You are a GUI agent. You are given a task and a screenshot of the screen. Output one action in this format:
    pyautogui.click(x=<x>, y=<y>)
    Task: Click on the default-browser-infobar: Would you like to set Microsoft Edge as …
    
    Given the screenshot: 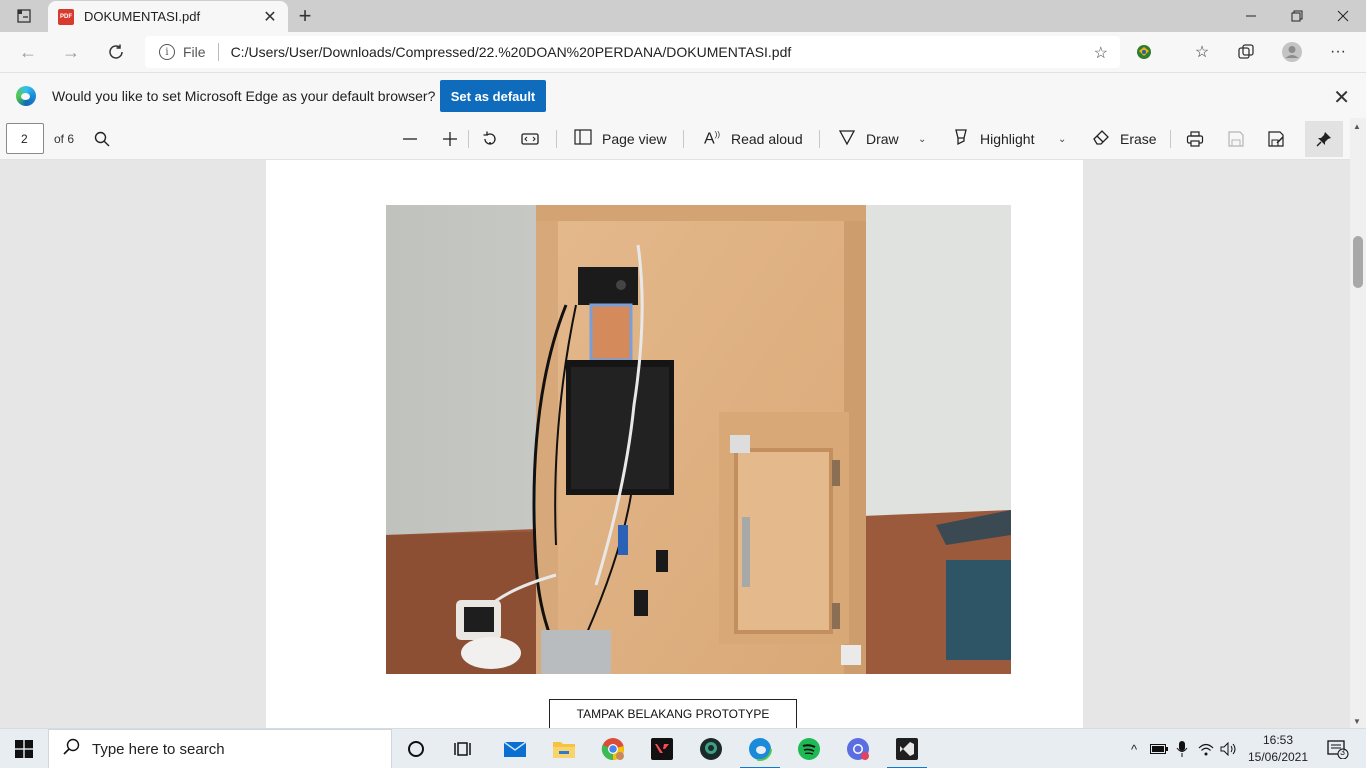 What is the action you would take?
    pyautogui.click(x=683, y=95)
    